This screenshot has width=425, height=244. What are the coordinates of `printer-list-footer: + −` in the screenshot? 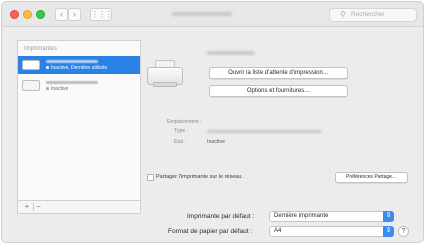 It's located at (79, 207).